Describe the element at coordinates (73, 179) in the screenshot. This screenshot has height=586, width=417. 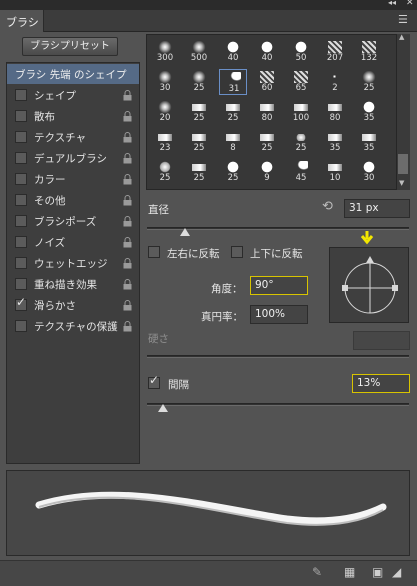
I see `brush-option-item: カラー` at that location.